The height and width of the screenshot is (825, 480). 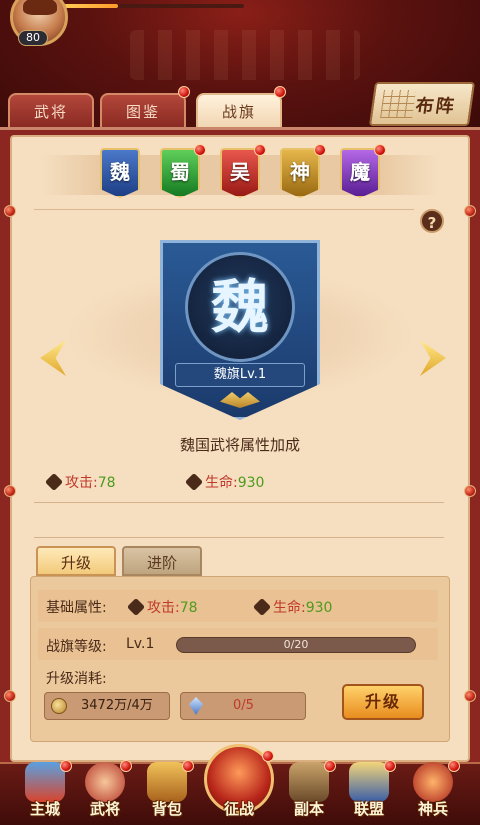 What do you see at coordinates (180, 173) in the screenshot?
I see `faction-shu-button: 蜀` at bounding box center [180, 173].